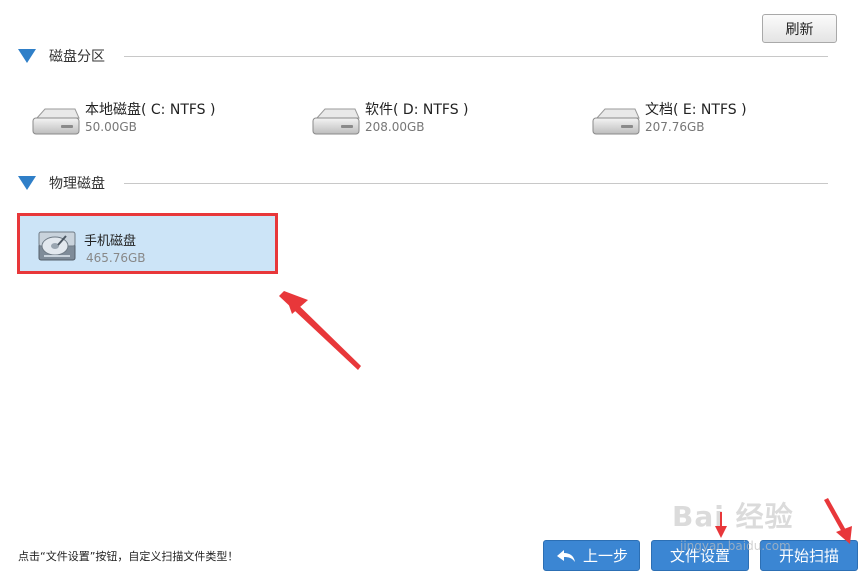 This screenshot has height=577, width=865. Describe the element at coordinates (147, 243) in the screenshot. I see `physical-disk-item: 手机磁盘 465.76GB` at that location.